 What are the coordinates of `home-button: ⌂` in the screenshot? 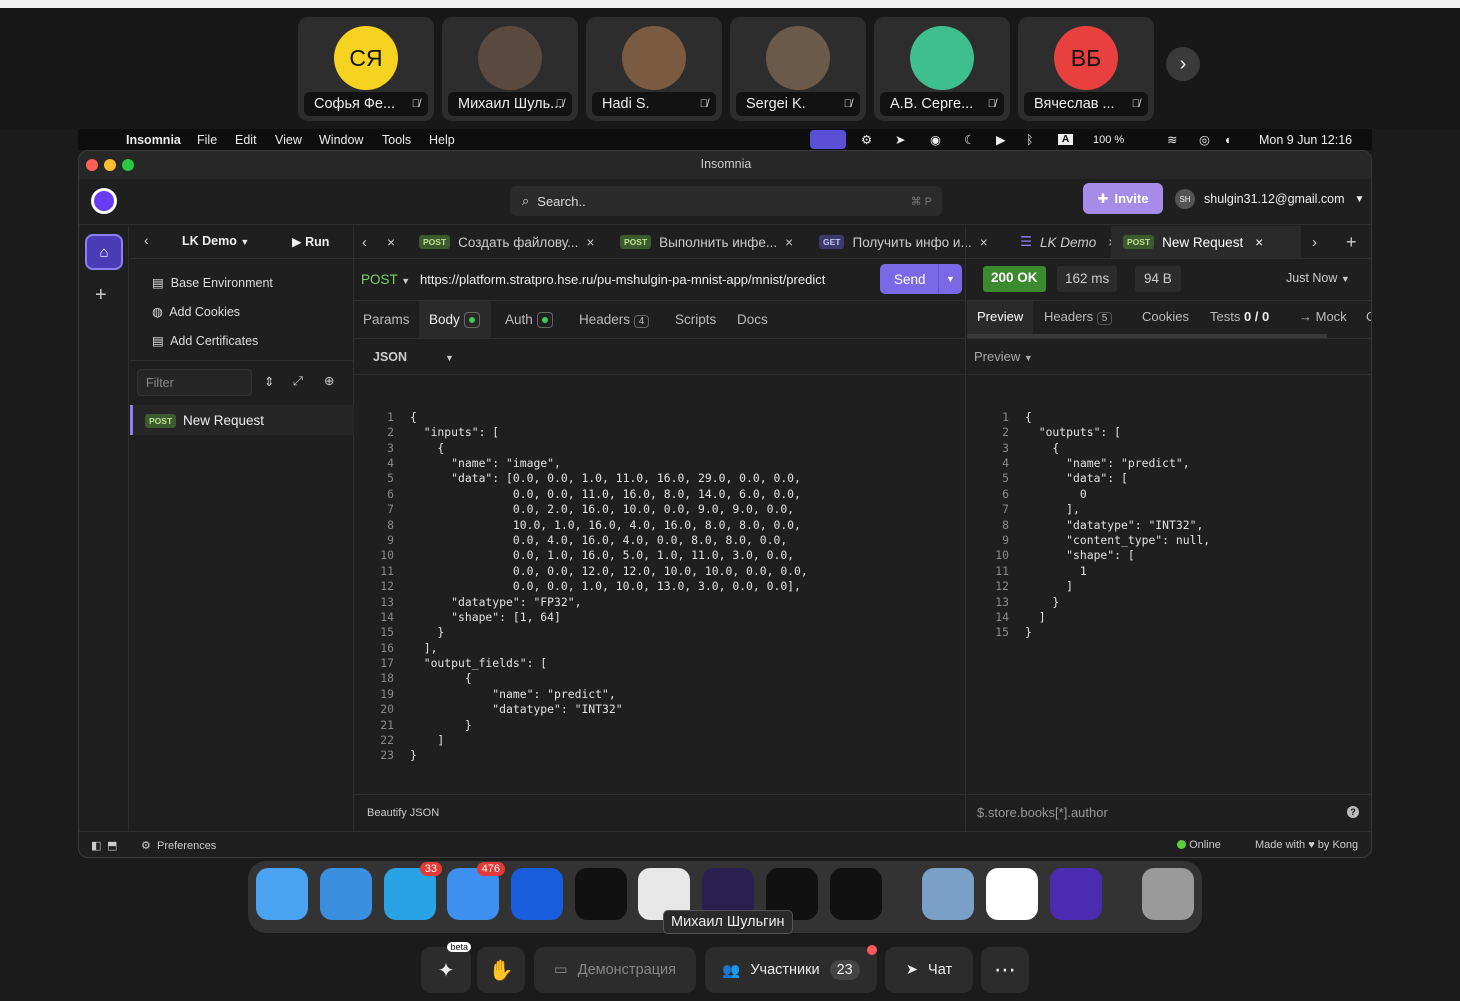 It's located at (104, 252).